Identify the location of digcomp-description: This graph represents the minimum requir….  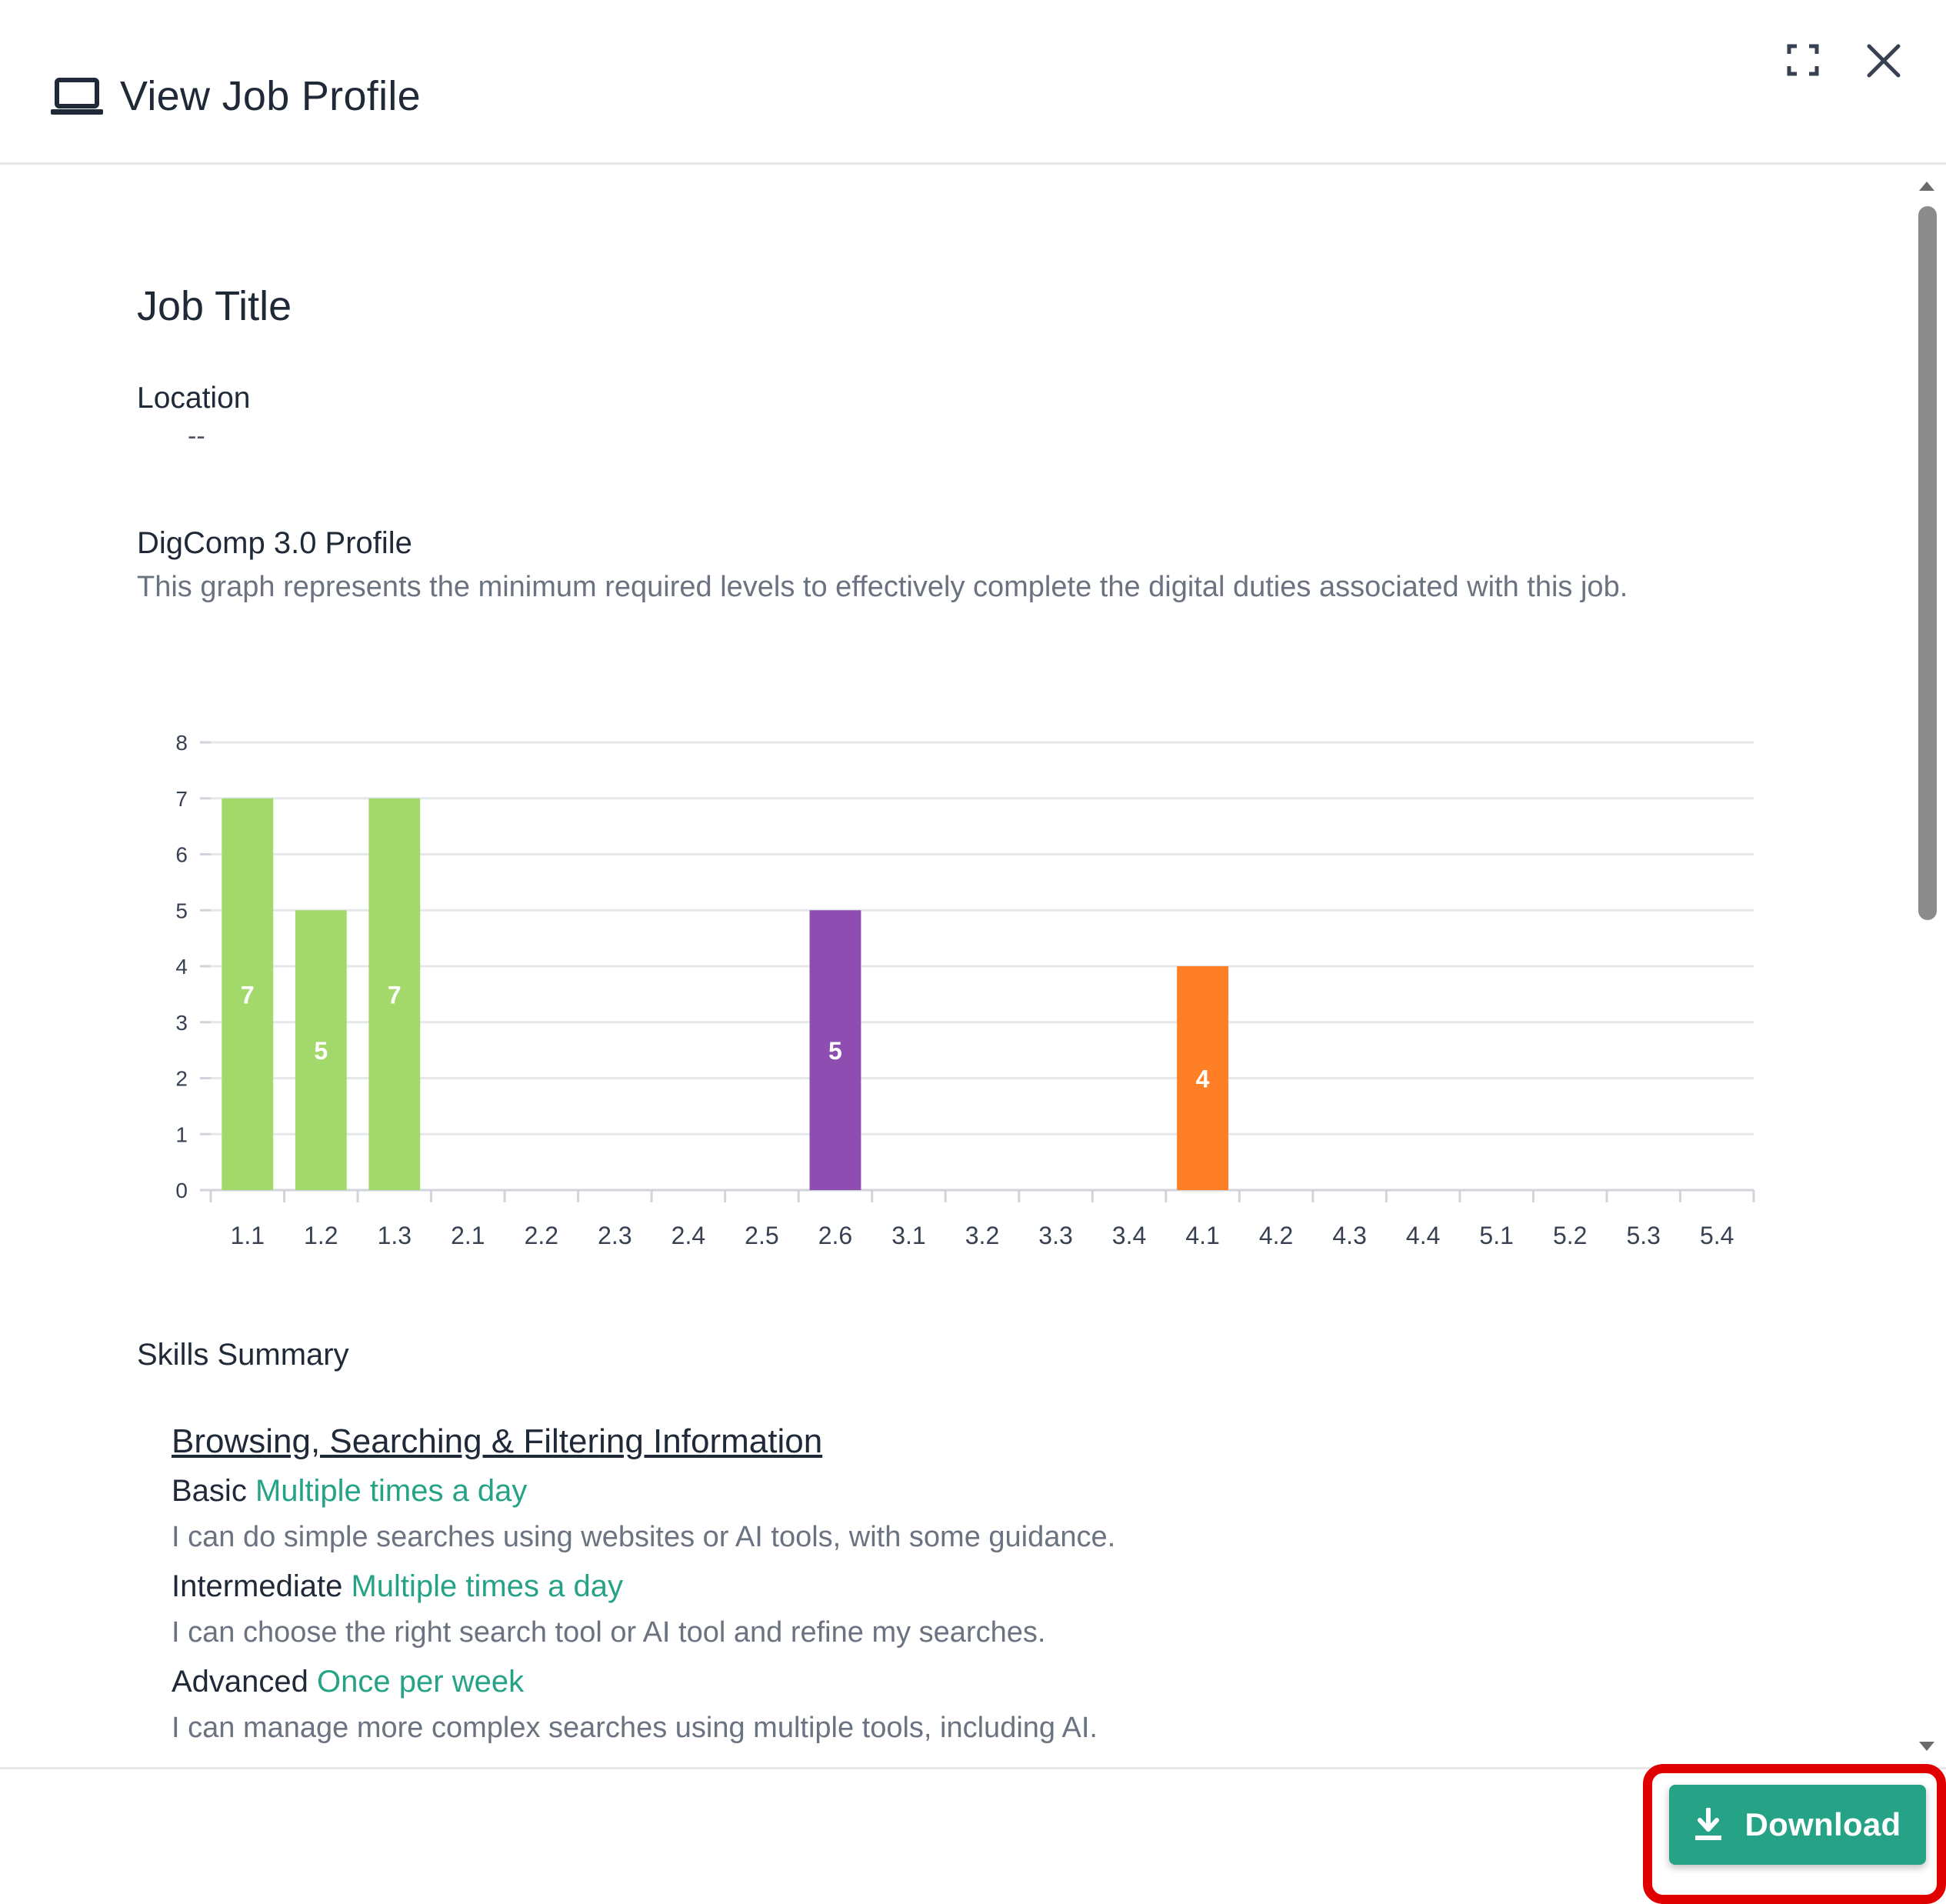
(882, 587).